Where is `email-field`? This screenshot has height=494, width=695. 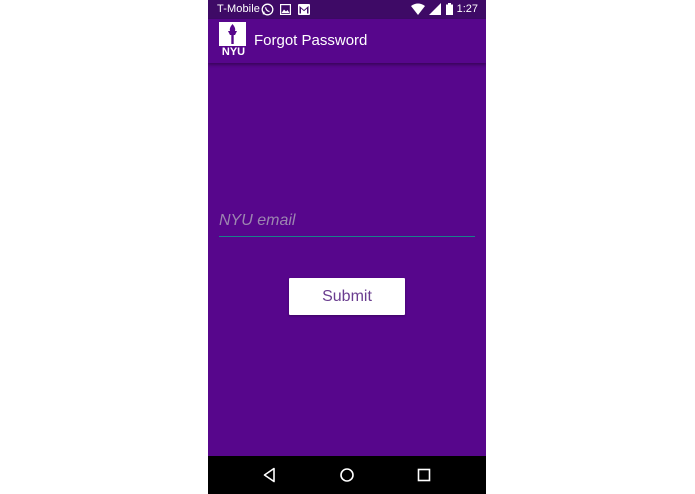
email-field is located at coordinates (347, 221).